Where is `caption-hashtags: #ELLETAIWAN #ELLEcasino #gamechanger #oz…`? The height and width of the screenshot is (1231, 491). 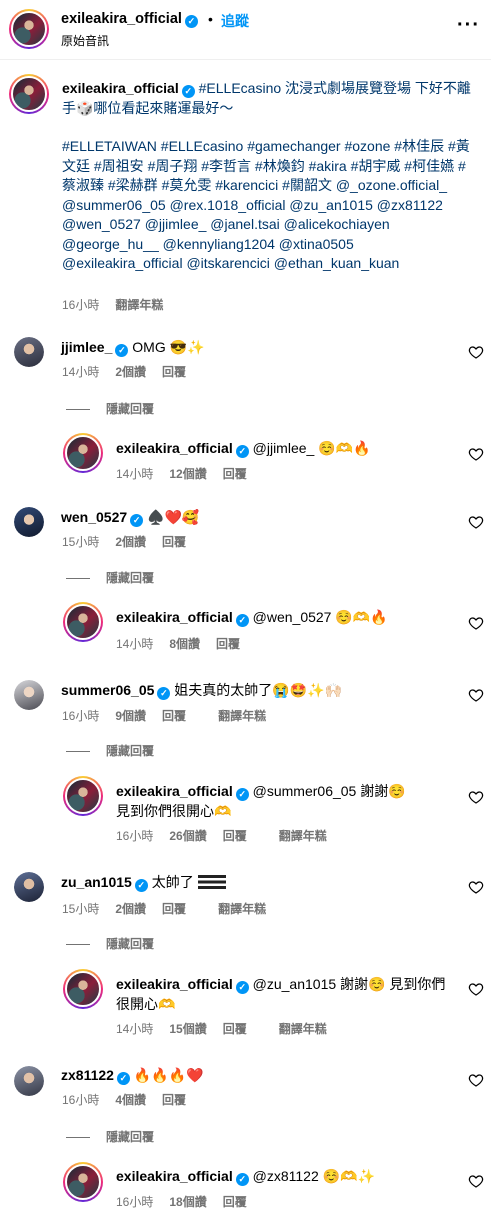 caption-hashtags: #ELLETAIWAN #ELLEcasino #gamechanger #oz… is located at coordinates (267, 205).